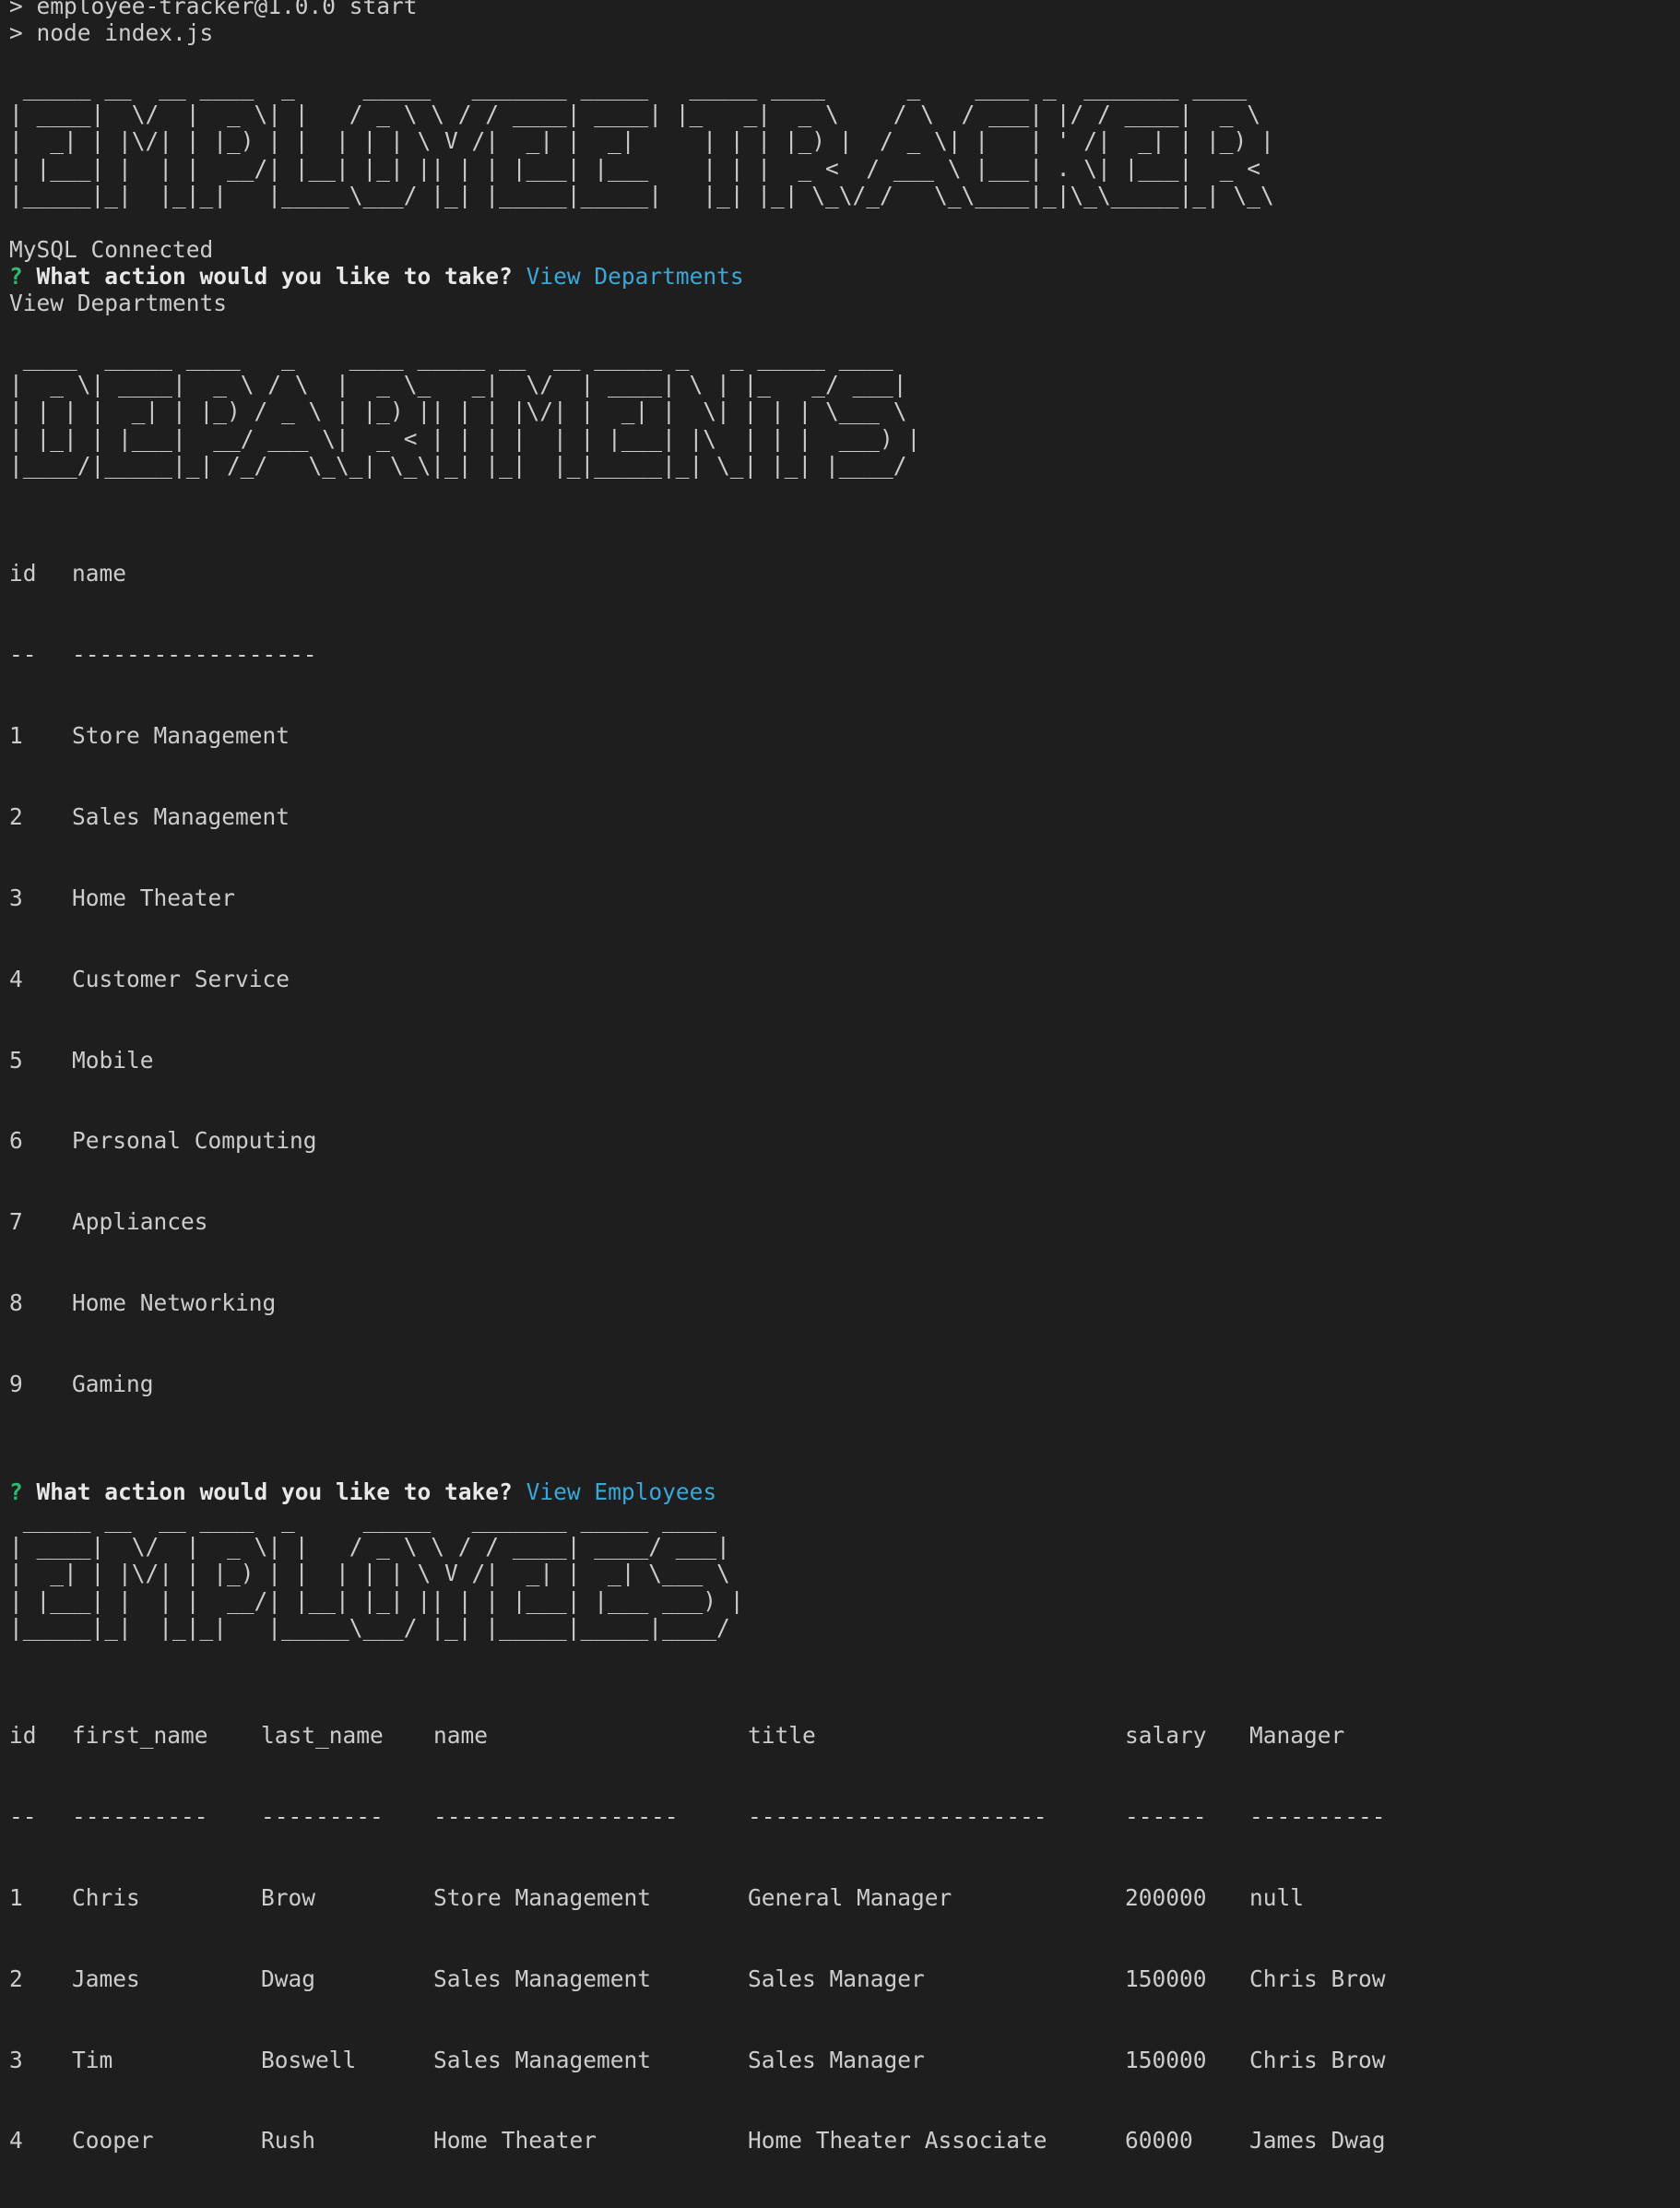  What do you see at coordinates (542, 1897) in the screenshot?
I see `employee-department: Store Management` at bounding box center [542, 1897].